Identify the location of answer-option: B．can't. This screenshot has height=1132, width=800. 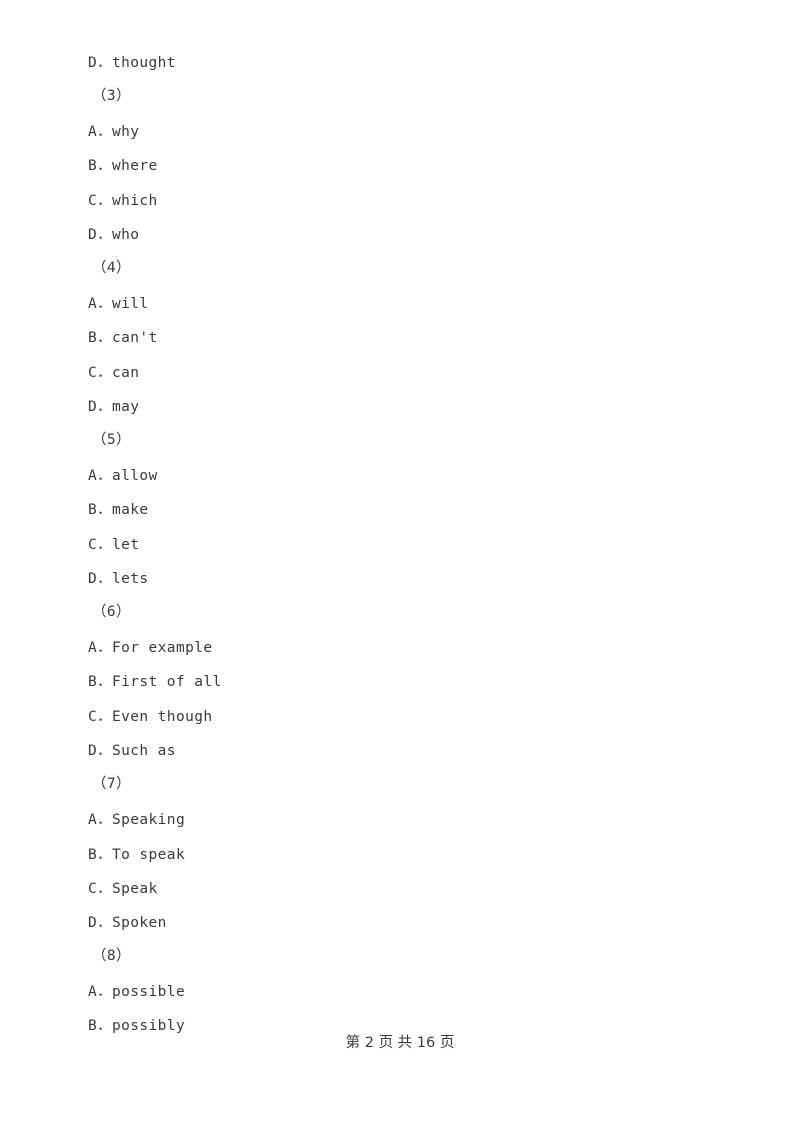
(123, 338).